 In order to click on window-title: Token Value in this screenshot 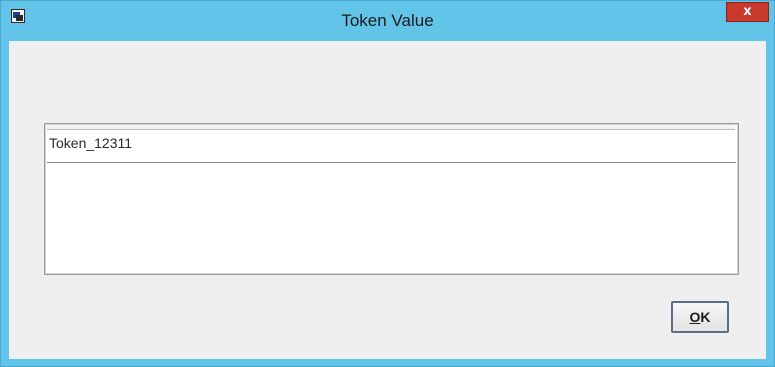, I will do `click(387, 20)`.